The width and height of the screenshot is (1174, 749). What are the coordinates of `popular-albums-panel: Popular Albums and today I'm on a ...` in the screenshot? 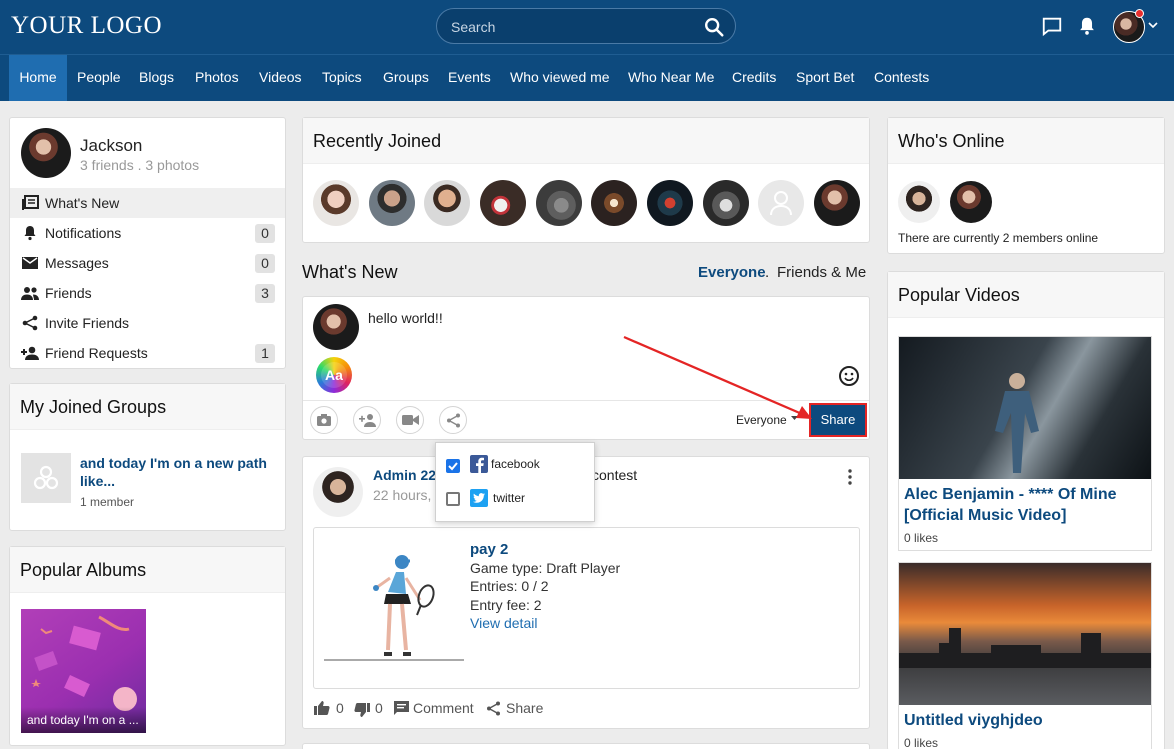 It's located at (147, 646).